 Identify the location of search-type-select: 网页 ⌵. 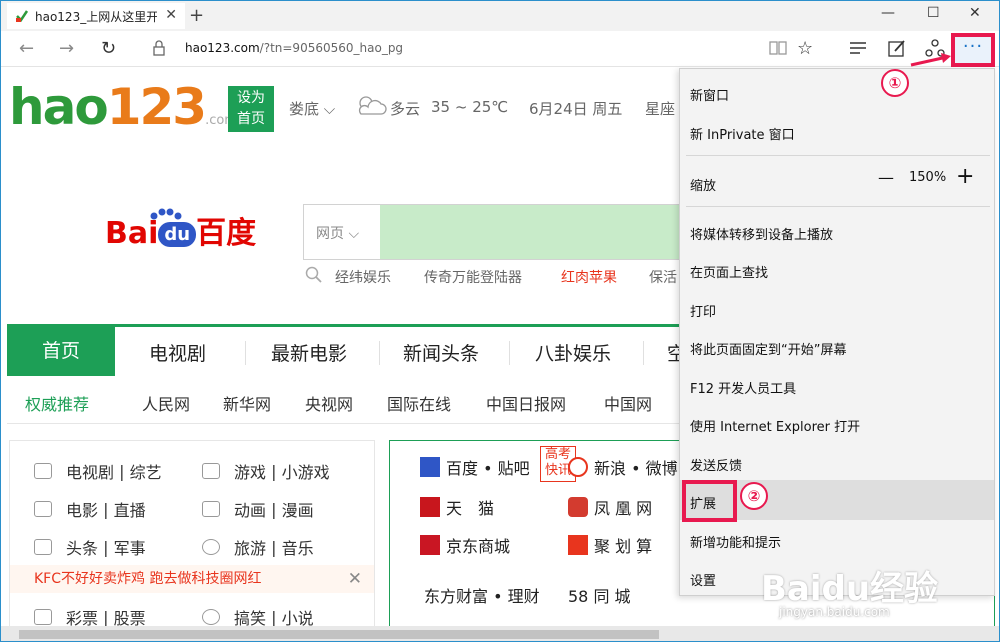
(337, 233).